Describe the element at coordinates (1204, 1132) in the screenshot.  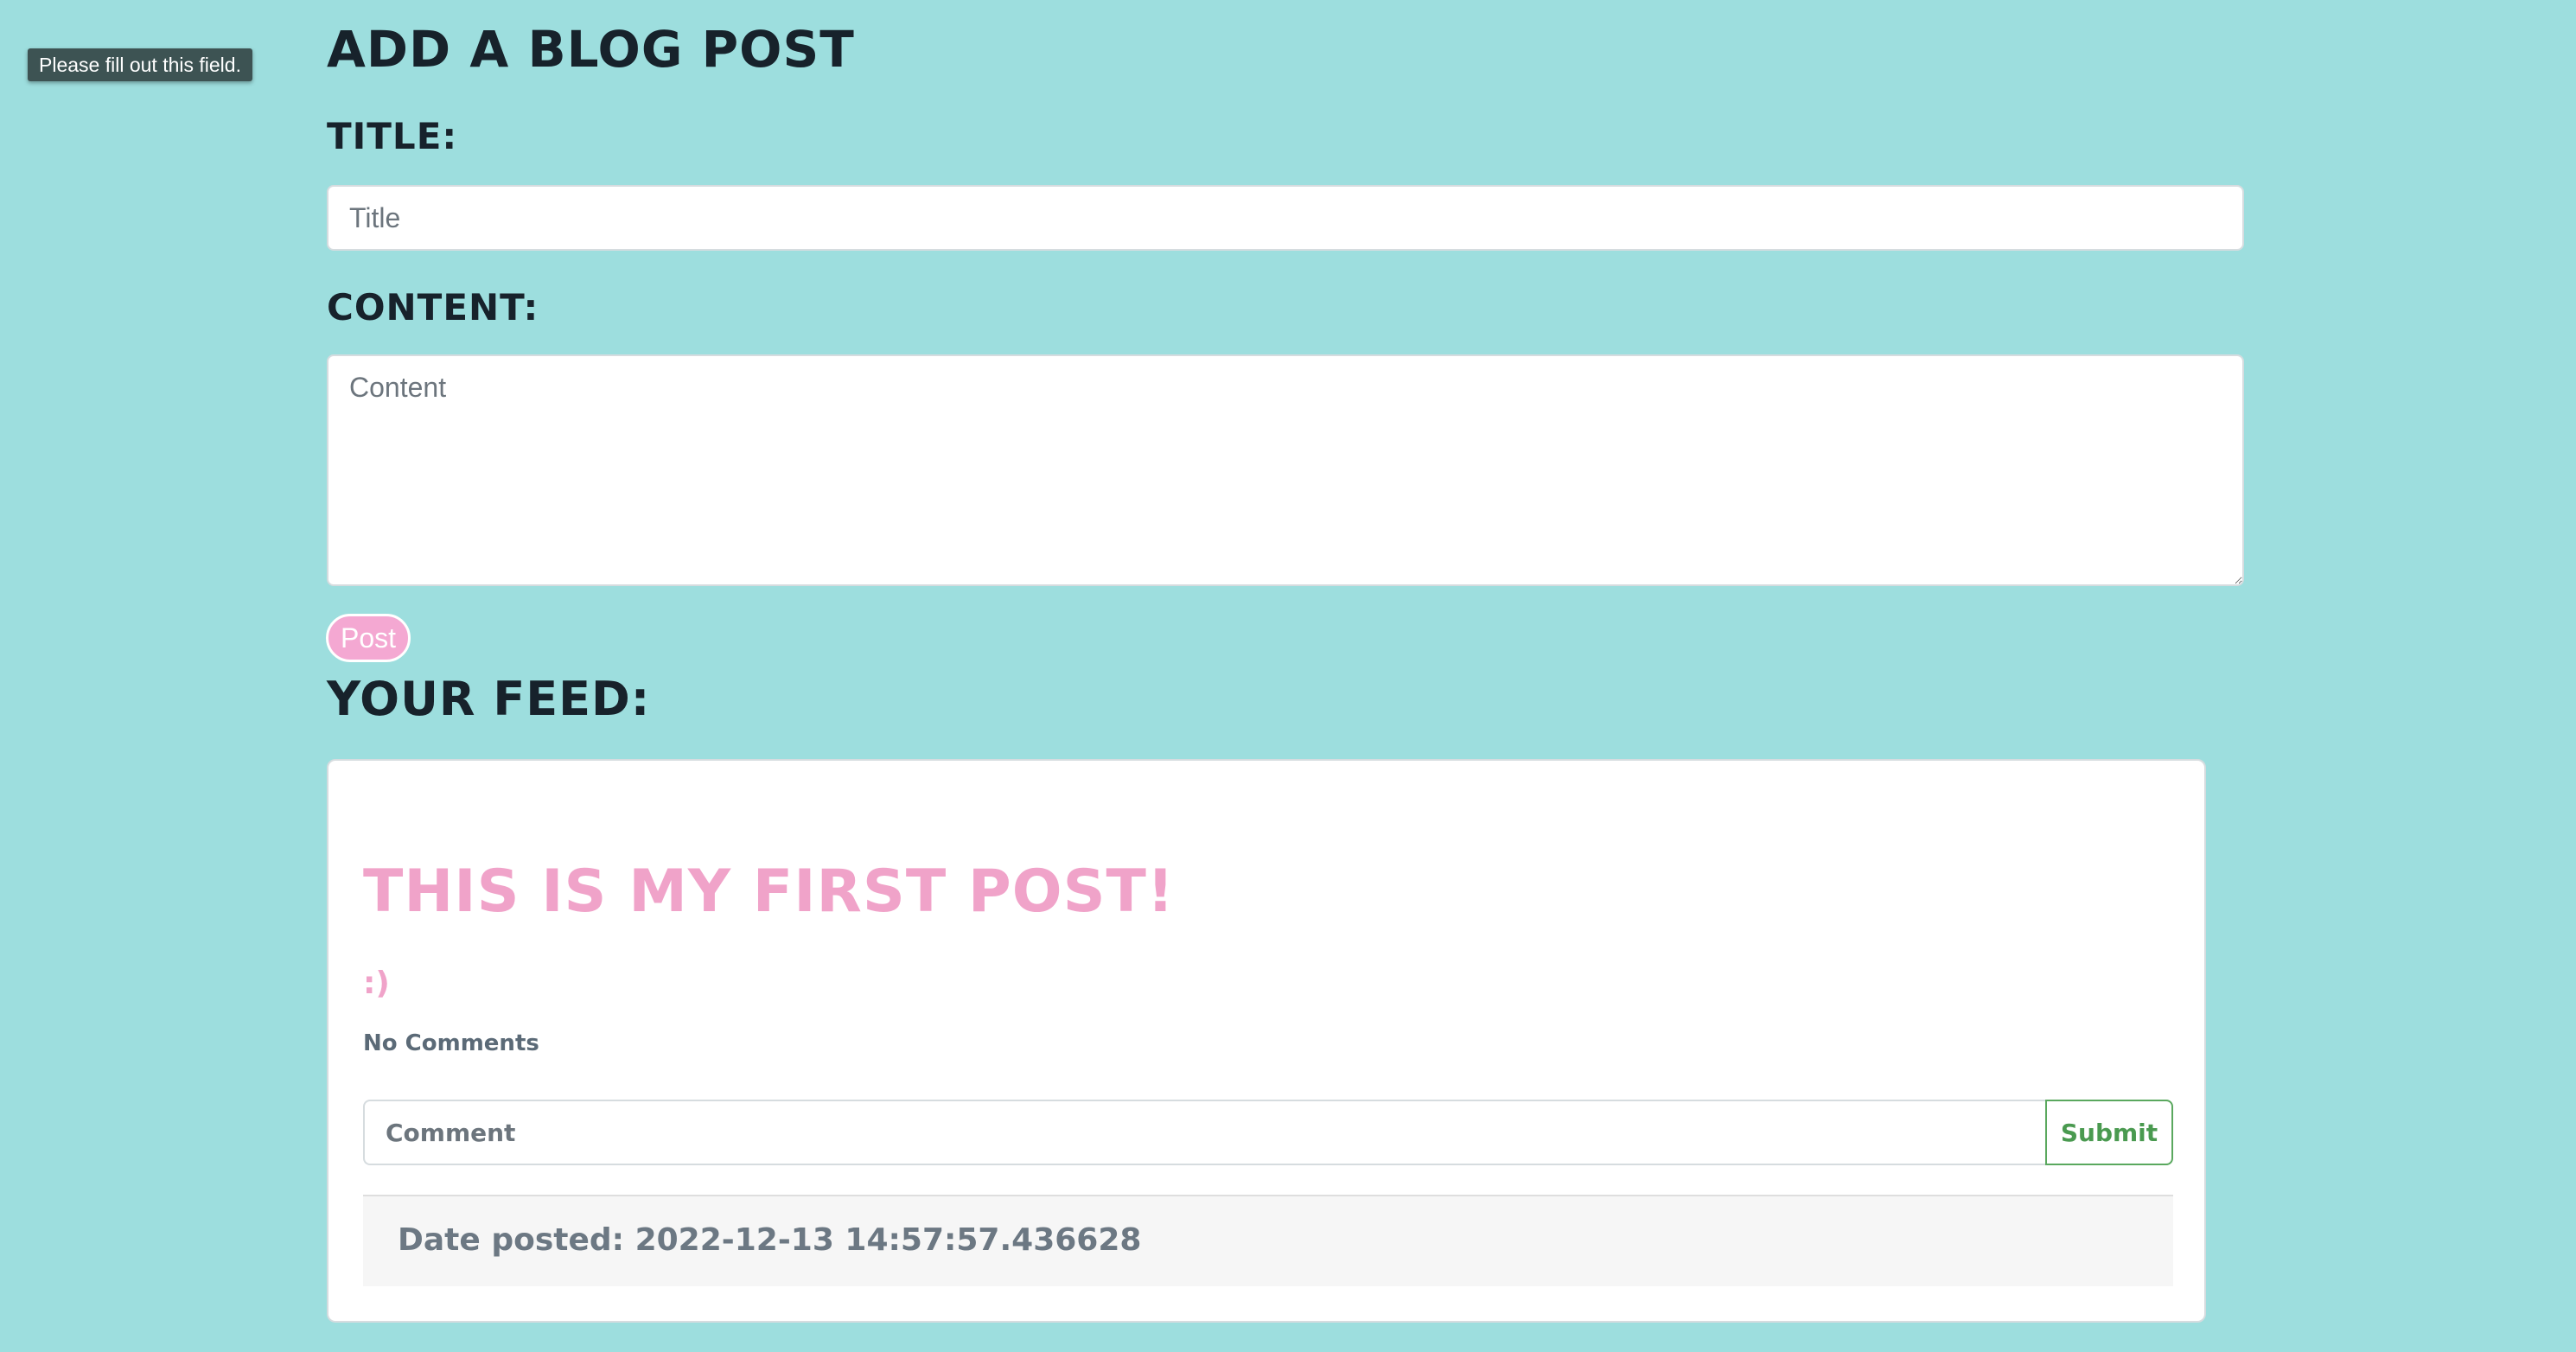
I see `comment-input` at that location.